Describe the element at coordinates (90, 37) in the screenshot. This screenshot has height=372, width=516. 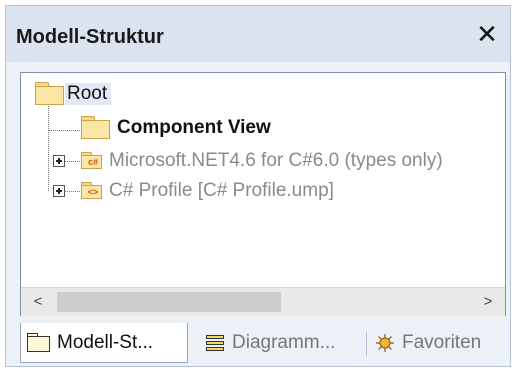
I see `panel-title: Modell-Struktur` at that location.